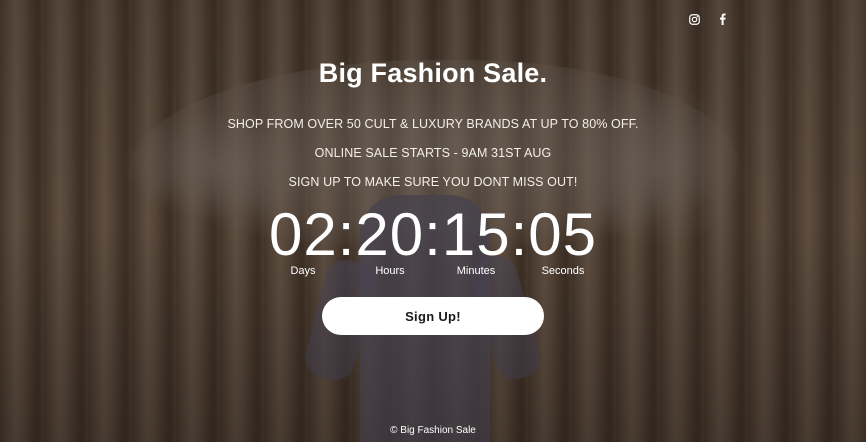  What do you see at coordinates (433, 234) in the screenshot?
I see `countdown-timer: 02:20:15:05` at bounding box center [433, 234].